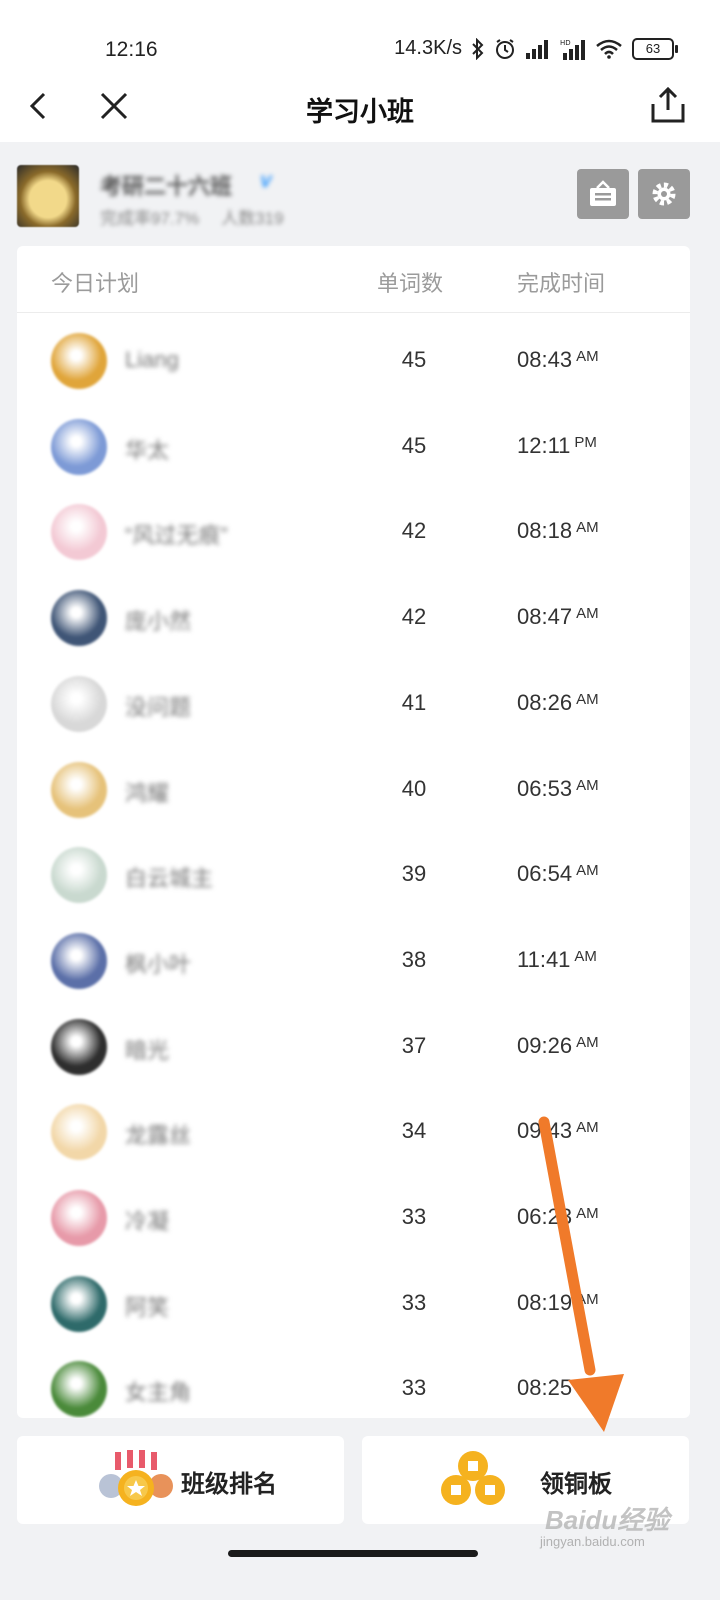 The image size is (720, 1600). What do you see at coordinates (545, 1131) in the screenshot?
I see `finish-time-value: 09:43` at bounding box center [545, 1131].